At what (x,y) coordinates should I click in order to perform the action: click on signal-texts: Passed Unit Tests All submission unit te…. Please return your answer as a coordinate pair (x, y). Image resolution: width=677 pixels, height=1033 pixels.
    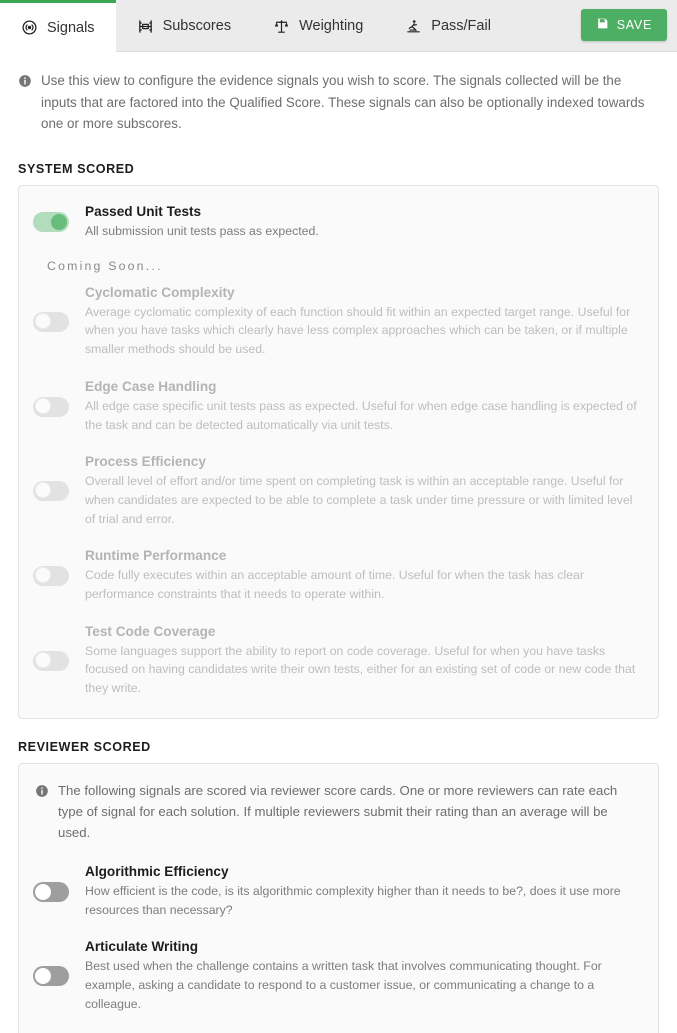
    Looking at the image, I should click on (363, 222).